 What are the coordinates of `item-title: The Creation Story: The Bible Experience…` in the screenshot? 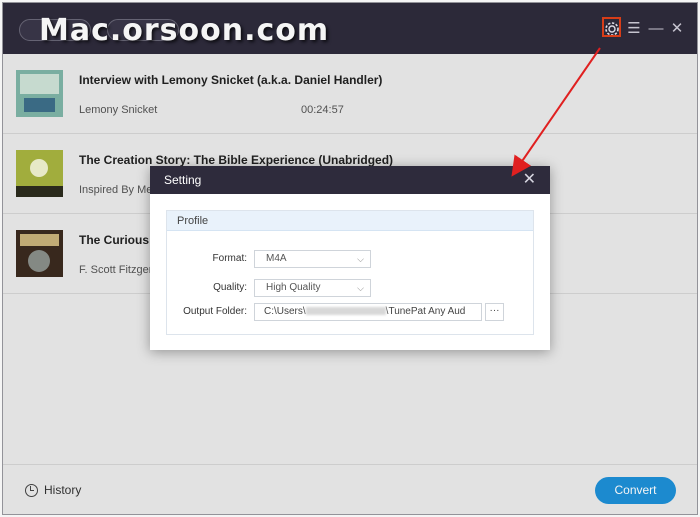 It's located at (236, 160).